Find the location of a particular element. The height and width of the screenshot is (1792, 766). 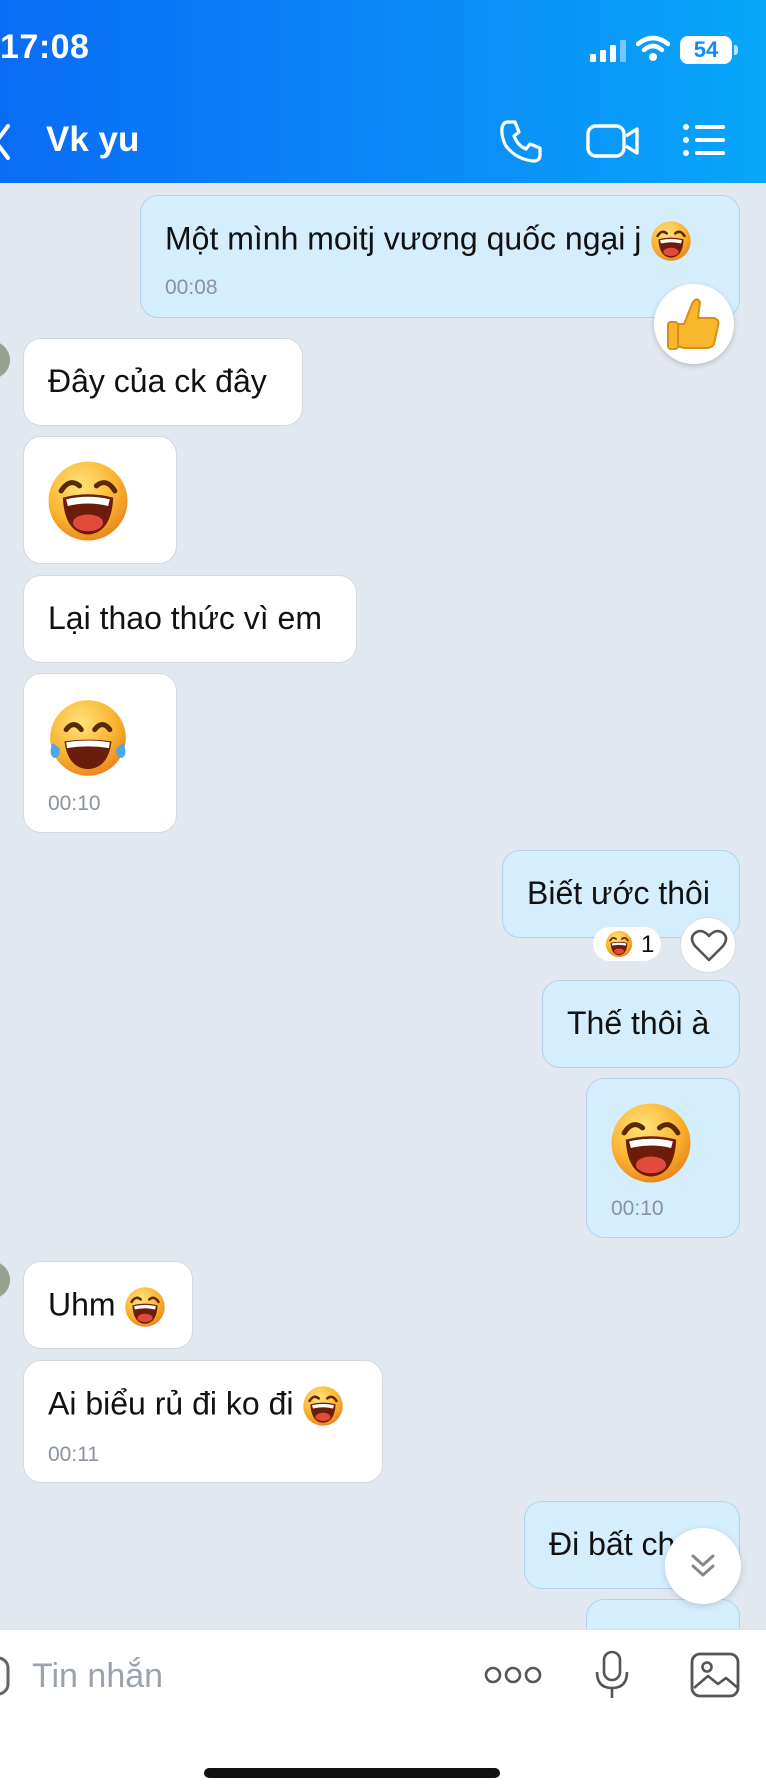

message-bubble-incoming: Uhm is located at coordinates (108, 1305).